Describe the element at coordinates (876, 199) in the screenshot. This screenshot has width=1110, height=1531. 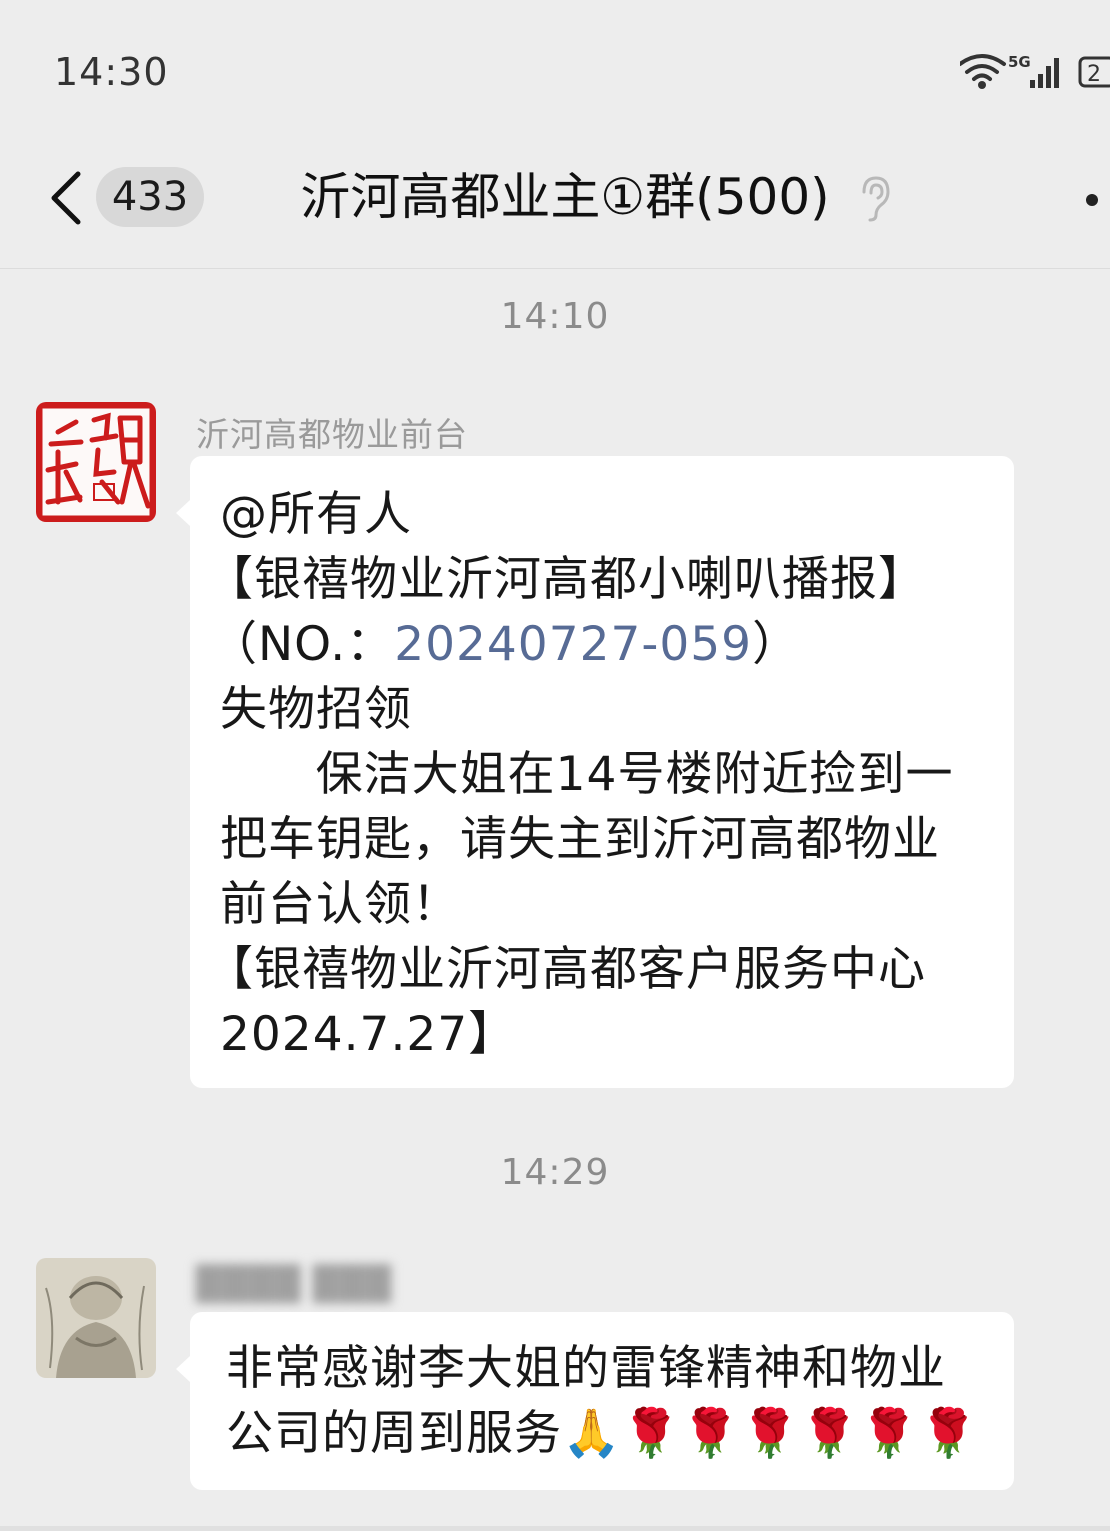
I see `ear-speaker-icon` at that location.